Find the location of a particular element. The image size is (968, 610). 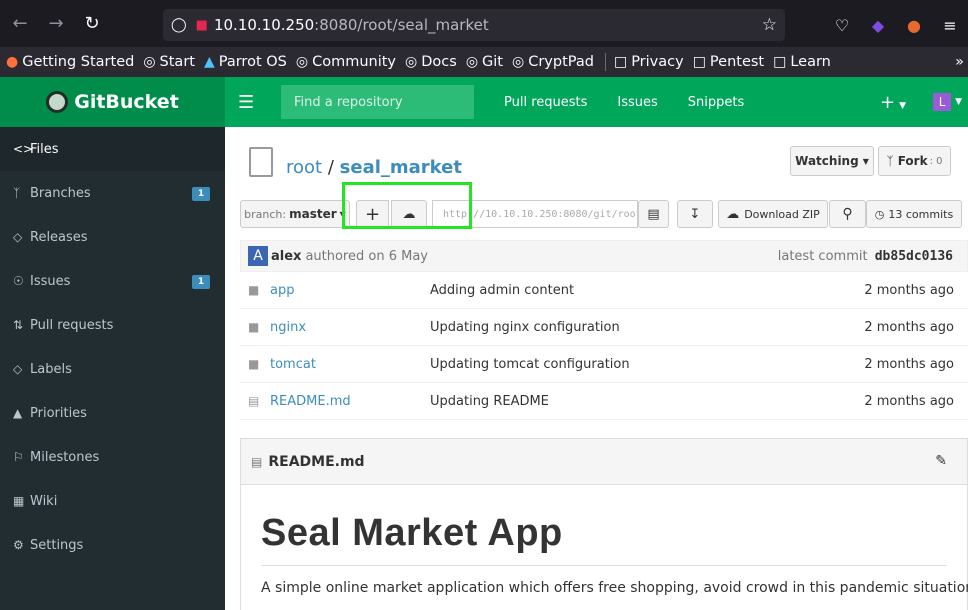

bookmark-cryptpad: ◎ CryptPad is located at coordinates (553, 62).